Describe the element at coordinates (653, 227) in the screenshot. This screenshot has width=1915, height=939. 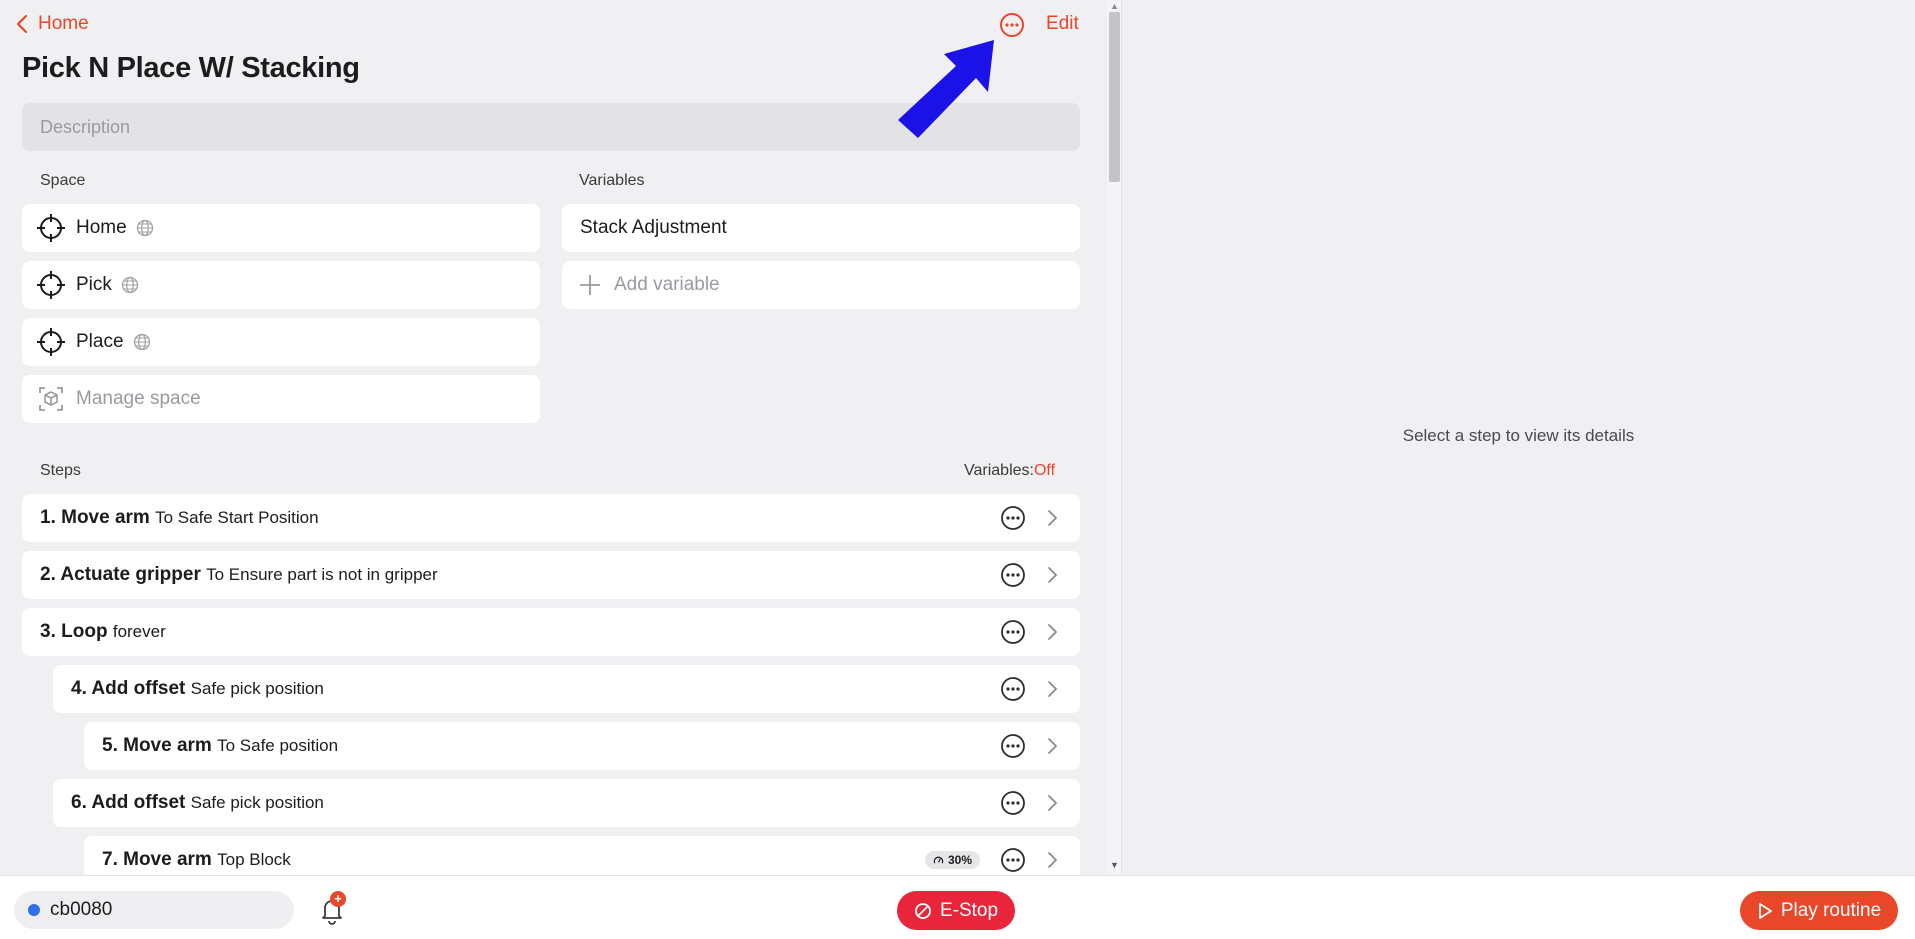
I see `variable-item-label: Stack Adjustment` at that location.